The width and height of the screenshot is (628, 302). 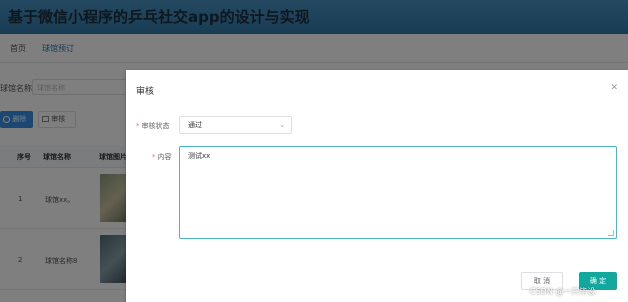 What do you see at coordinates (195, 125) in the screenshot?
I see `status-select-value: 通过` at bounding box center [195, 125].